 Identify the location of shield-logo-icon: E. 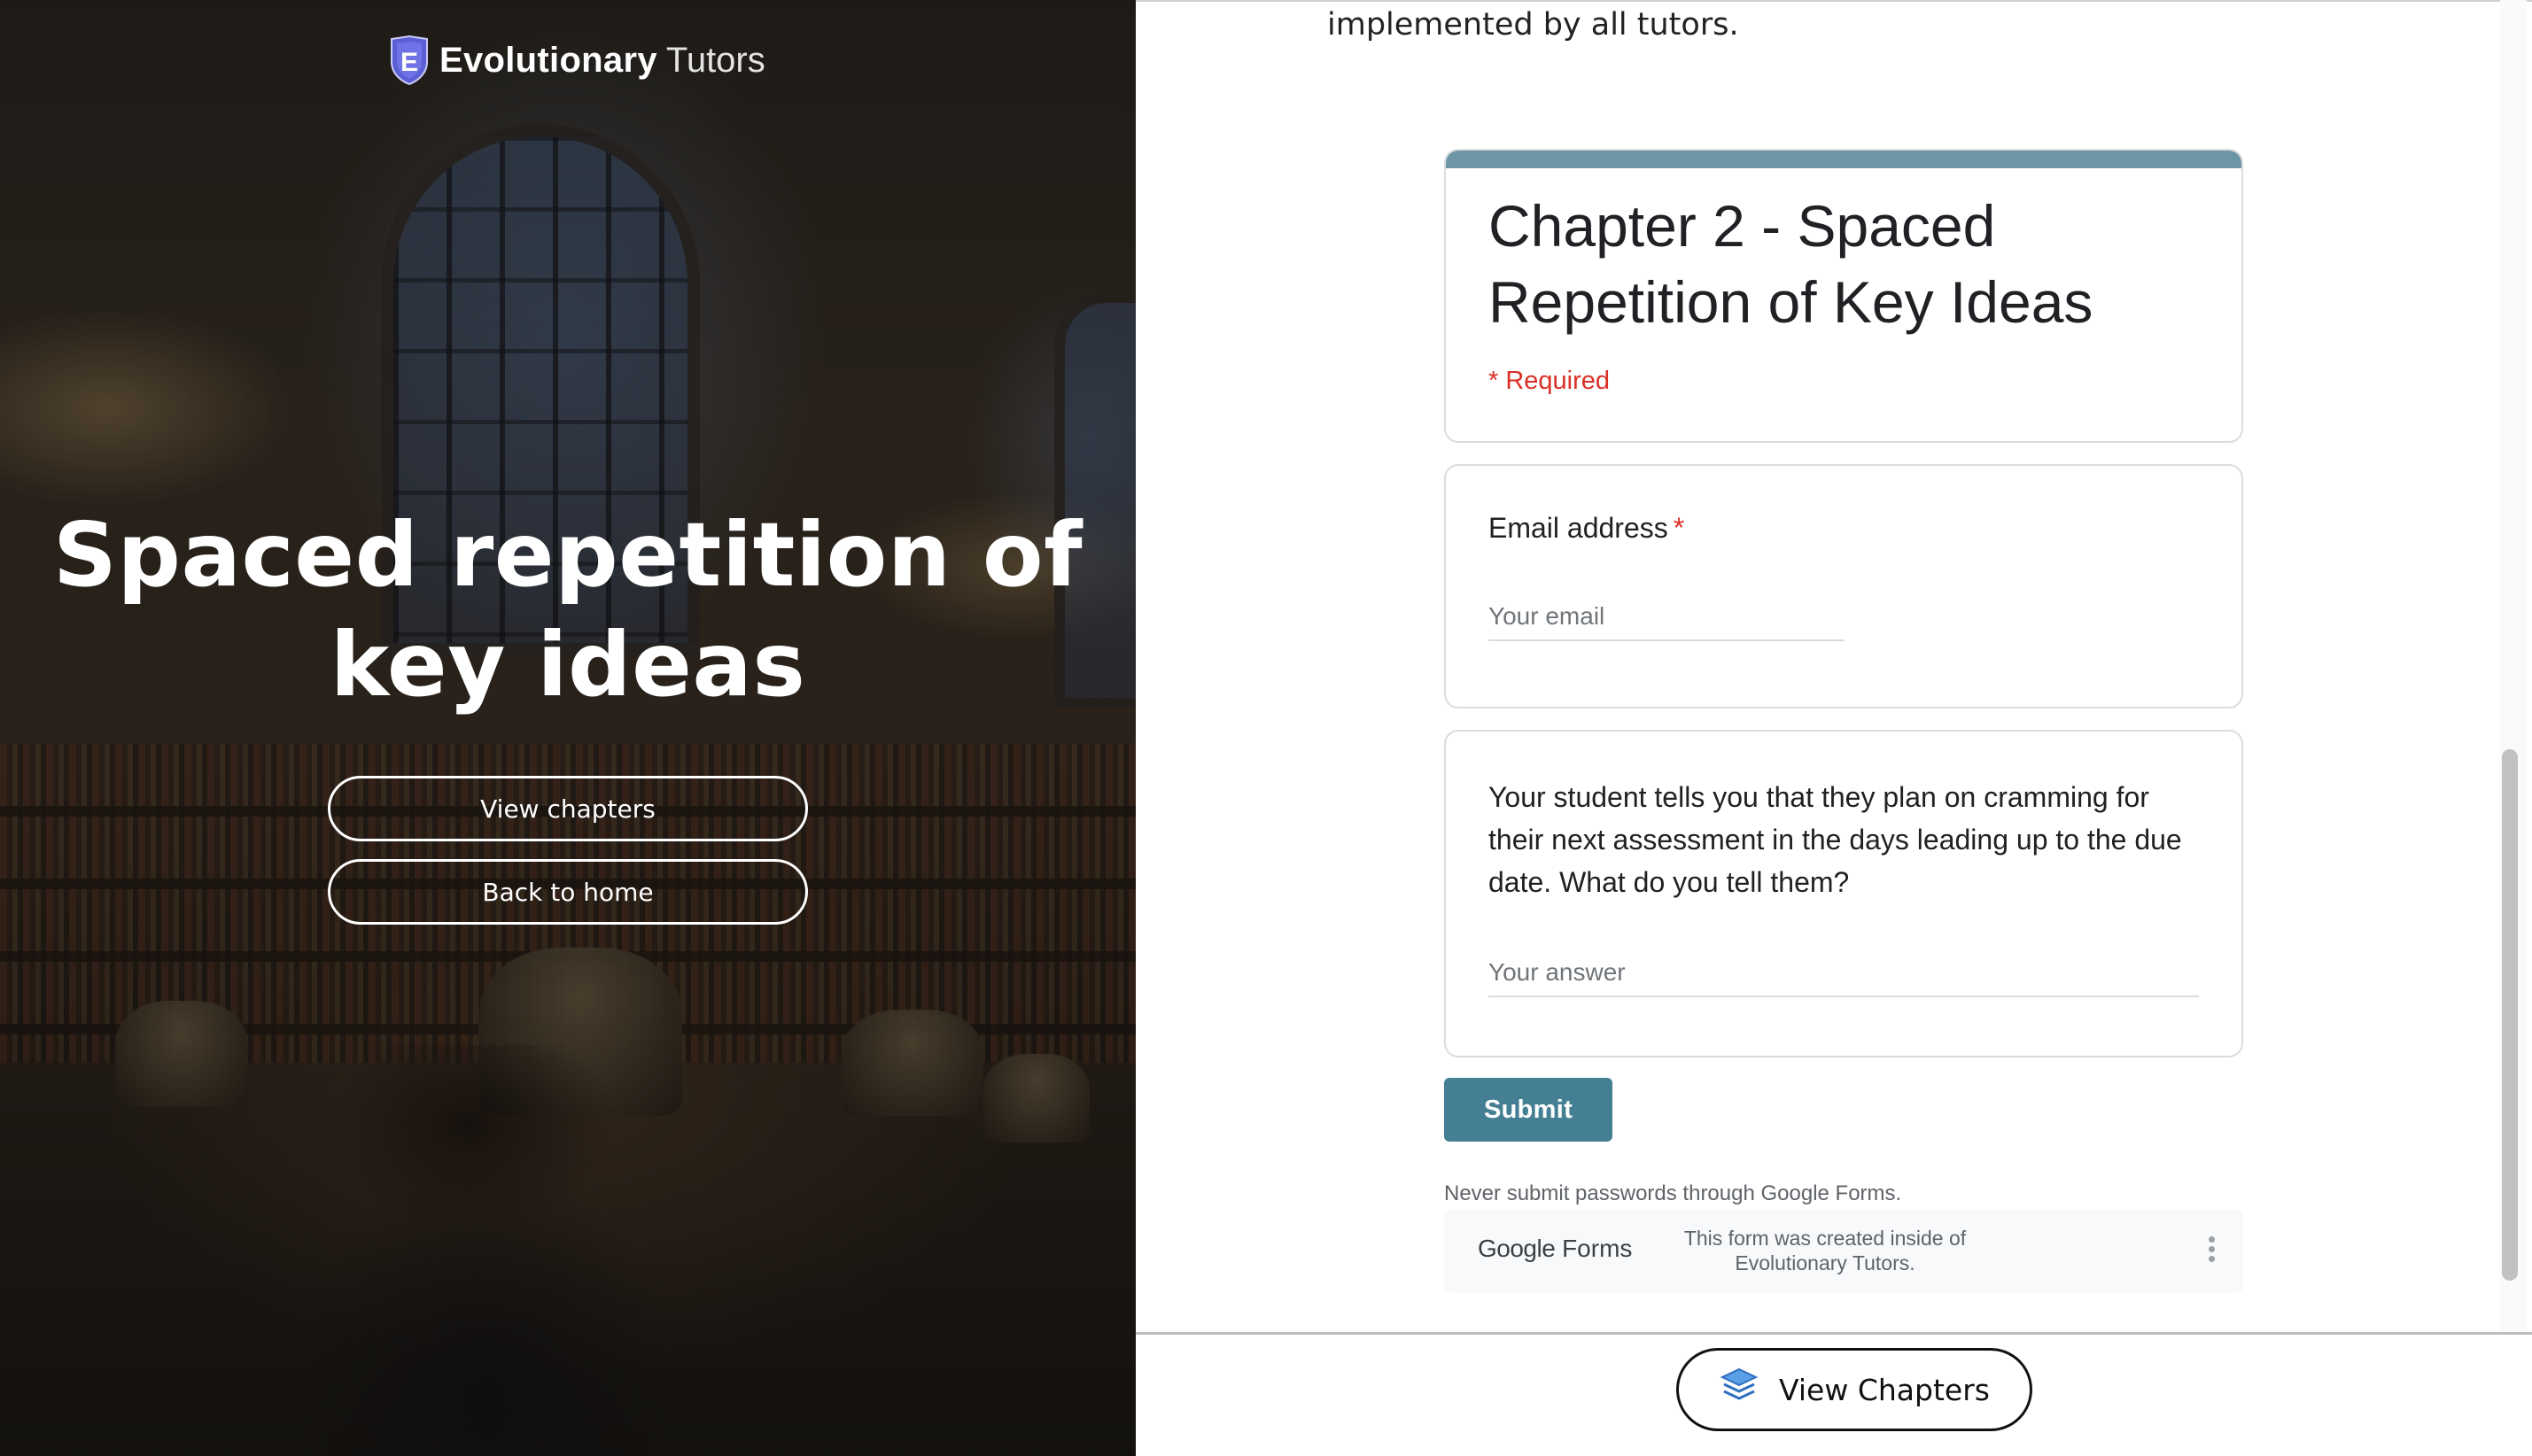
(409, 60).